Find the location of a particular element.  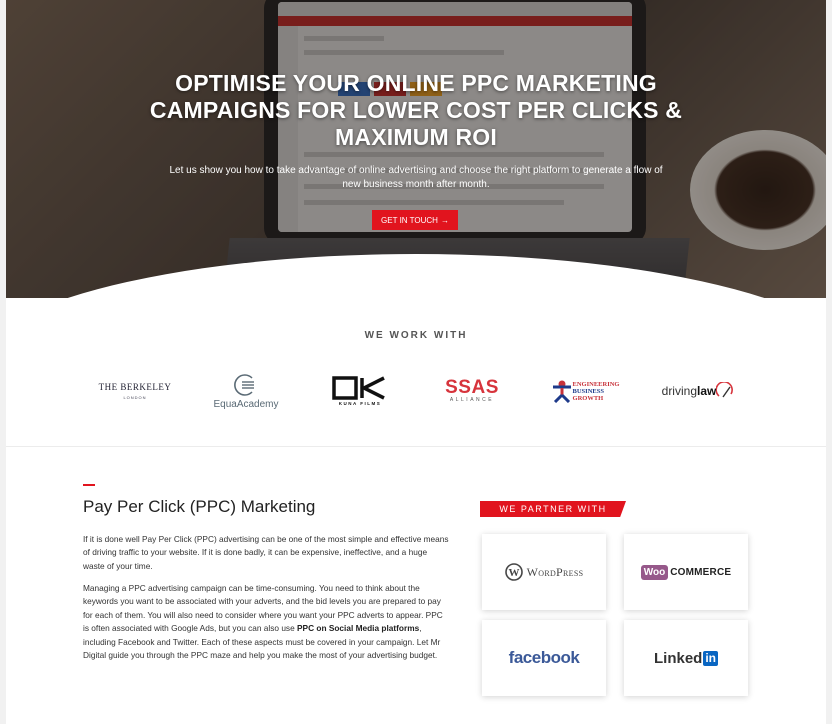

wordpress-text: WordPress is located at coordinates (555, 571).